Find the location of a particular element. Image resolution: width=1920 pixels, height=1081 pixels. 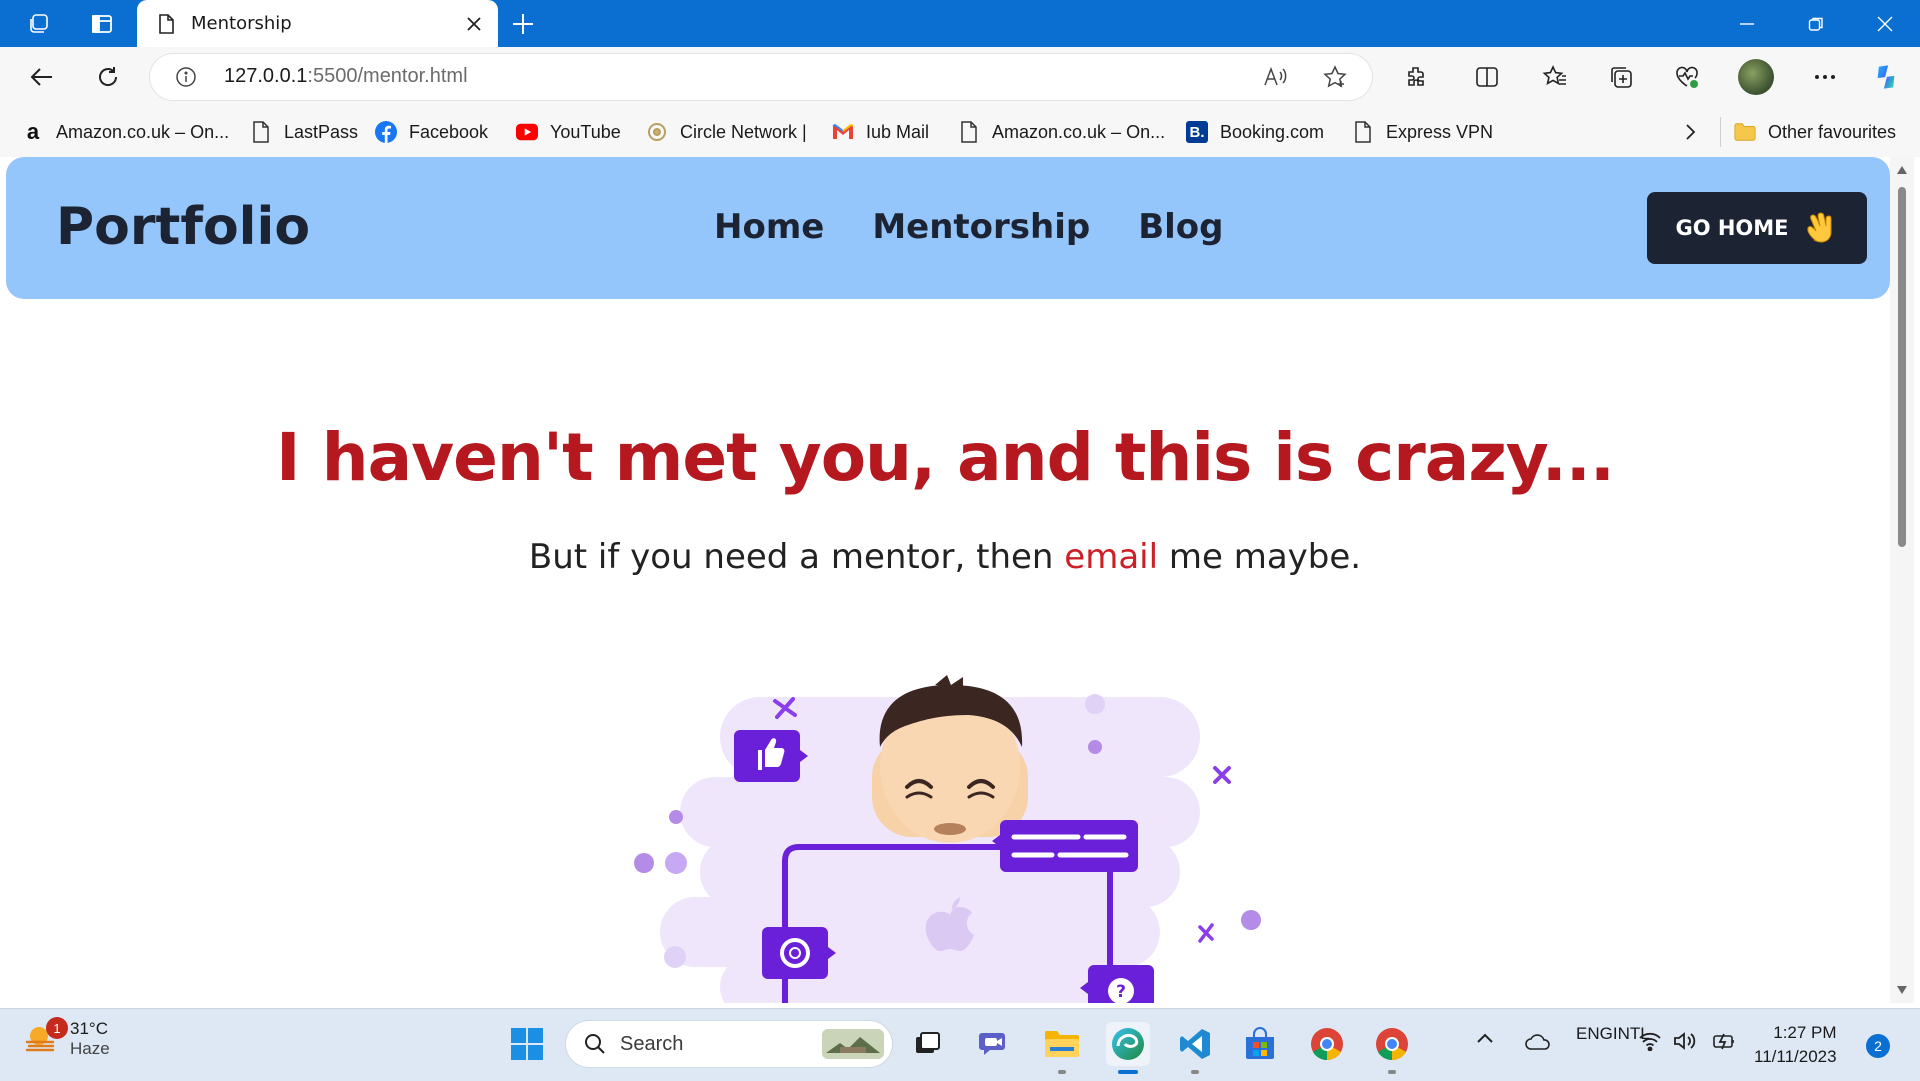

new-tab-icon is located at coordinates (523, 24).